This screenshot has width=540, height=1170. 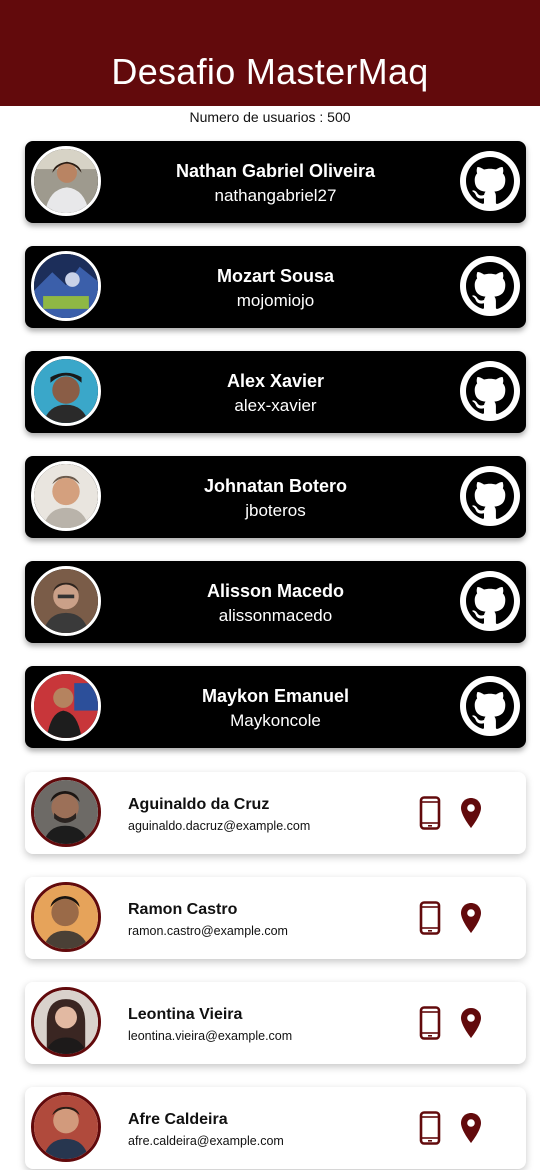 What do you see at coordinates (275, 405) in the screenshot?
I see `user-login: alex-xavier` at bounding box center [275, 405].